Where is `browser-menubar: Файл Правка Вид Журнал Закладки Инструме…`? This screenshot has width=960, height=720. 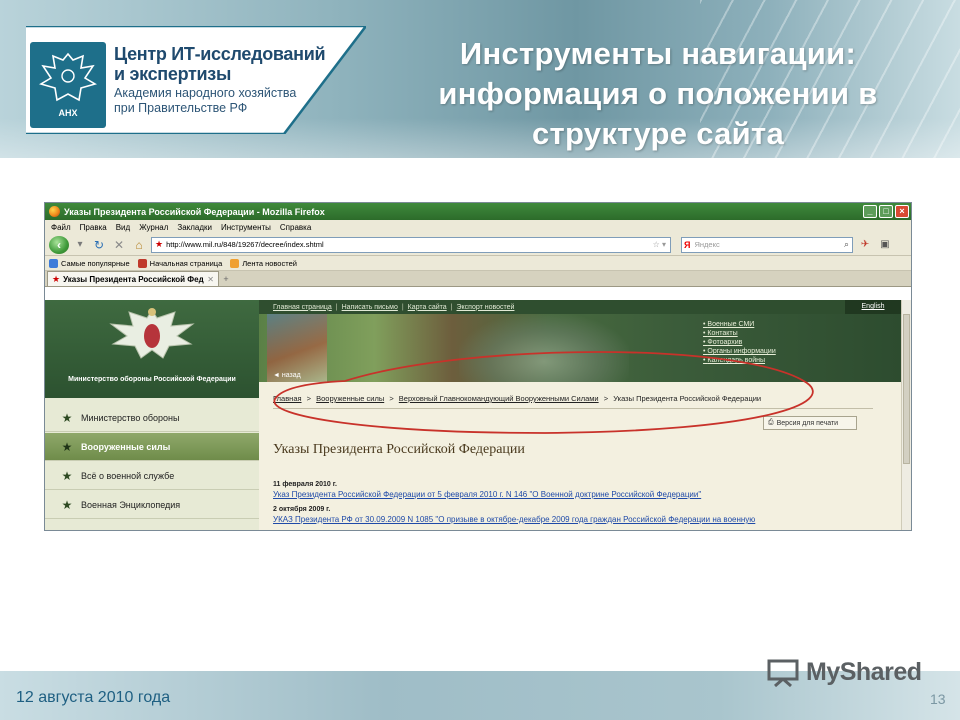
browser-menubar: Файл Правка Вид Журнал Закладки Инструме… is located at coordinates (478, 227).